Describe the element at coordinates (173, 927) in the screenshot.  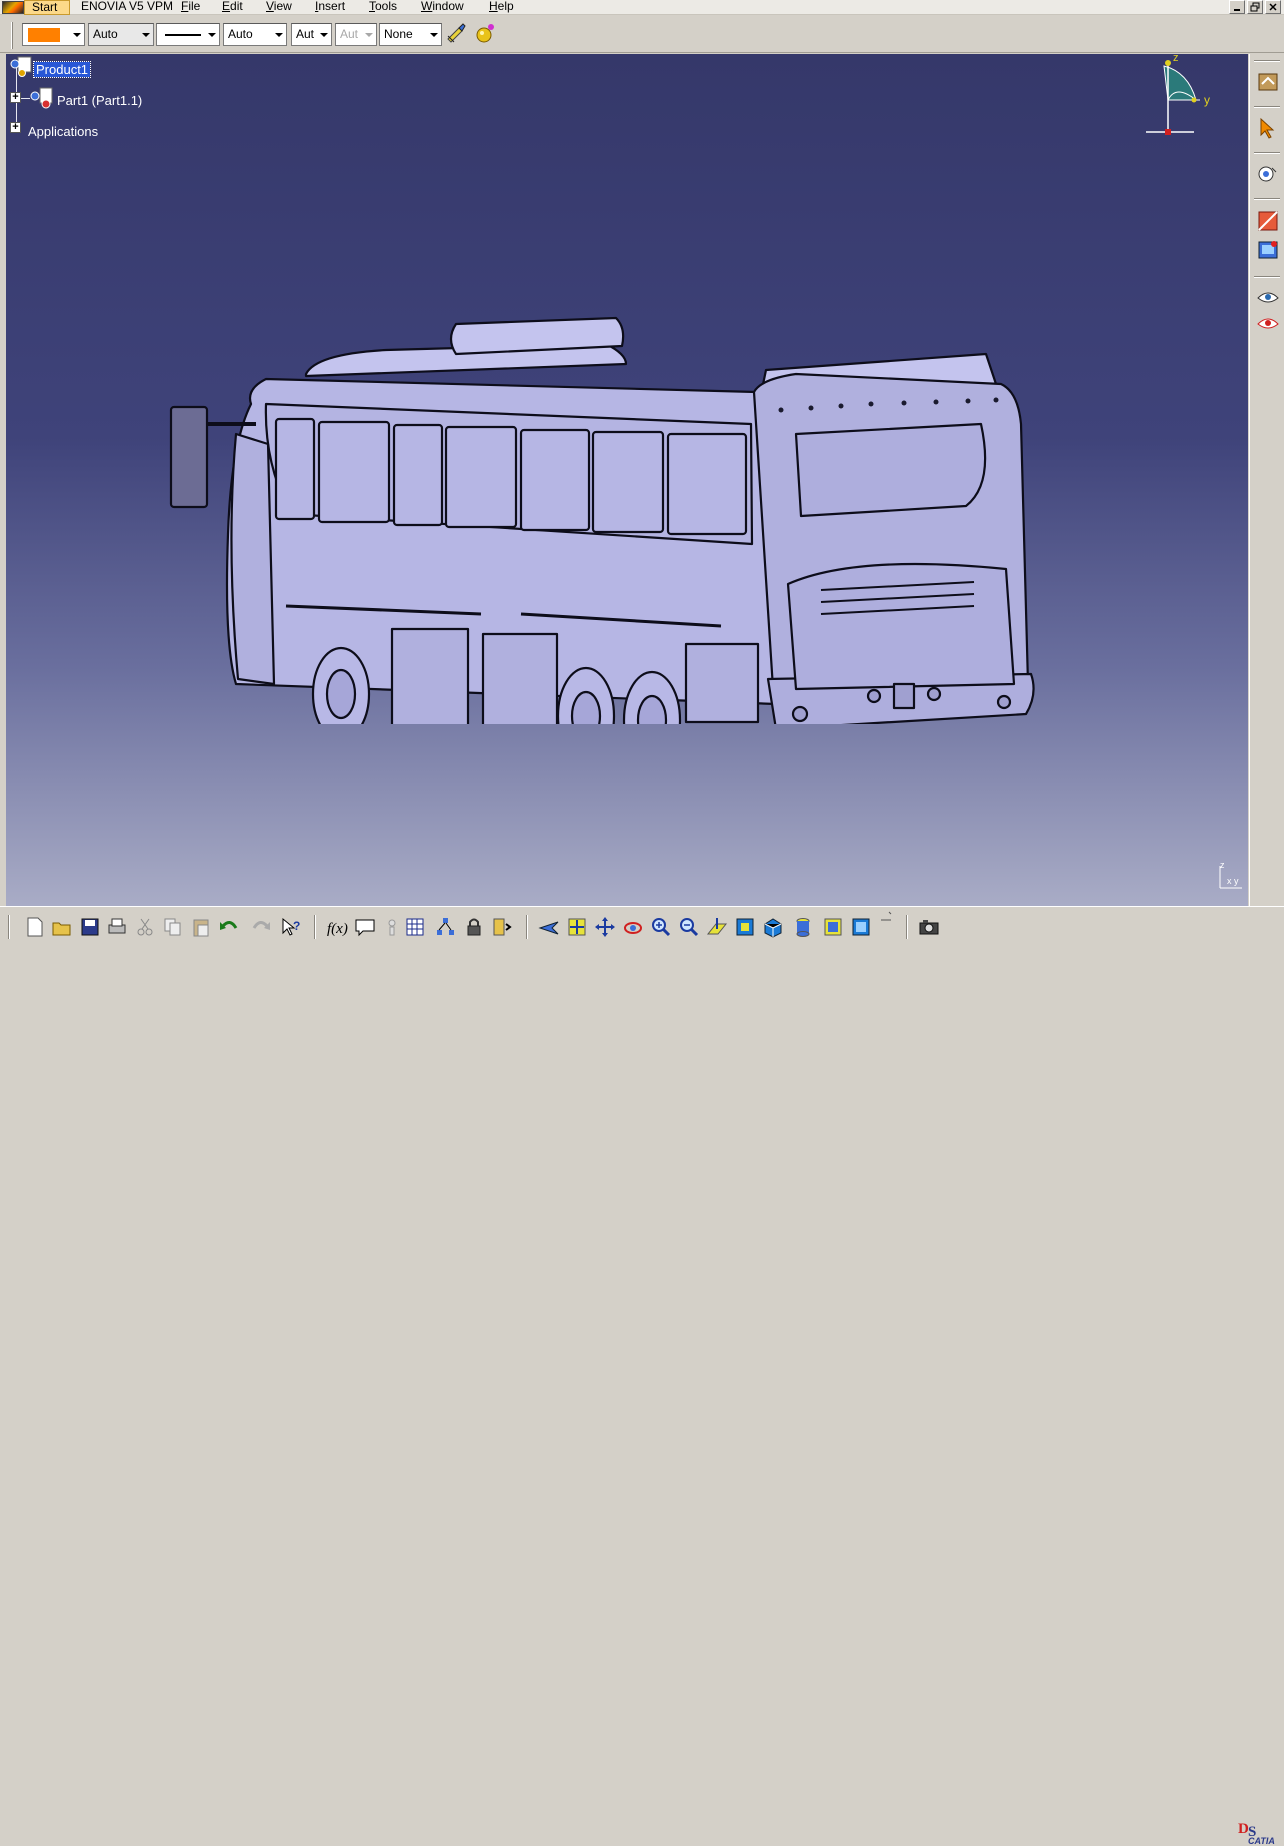
I see `copy-icon` at that location.